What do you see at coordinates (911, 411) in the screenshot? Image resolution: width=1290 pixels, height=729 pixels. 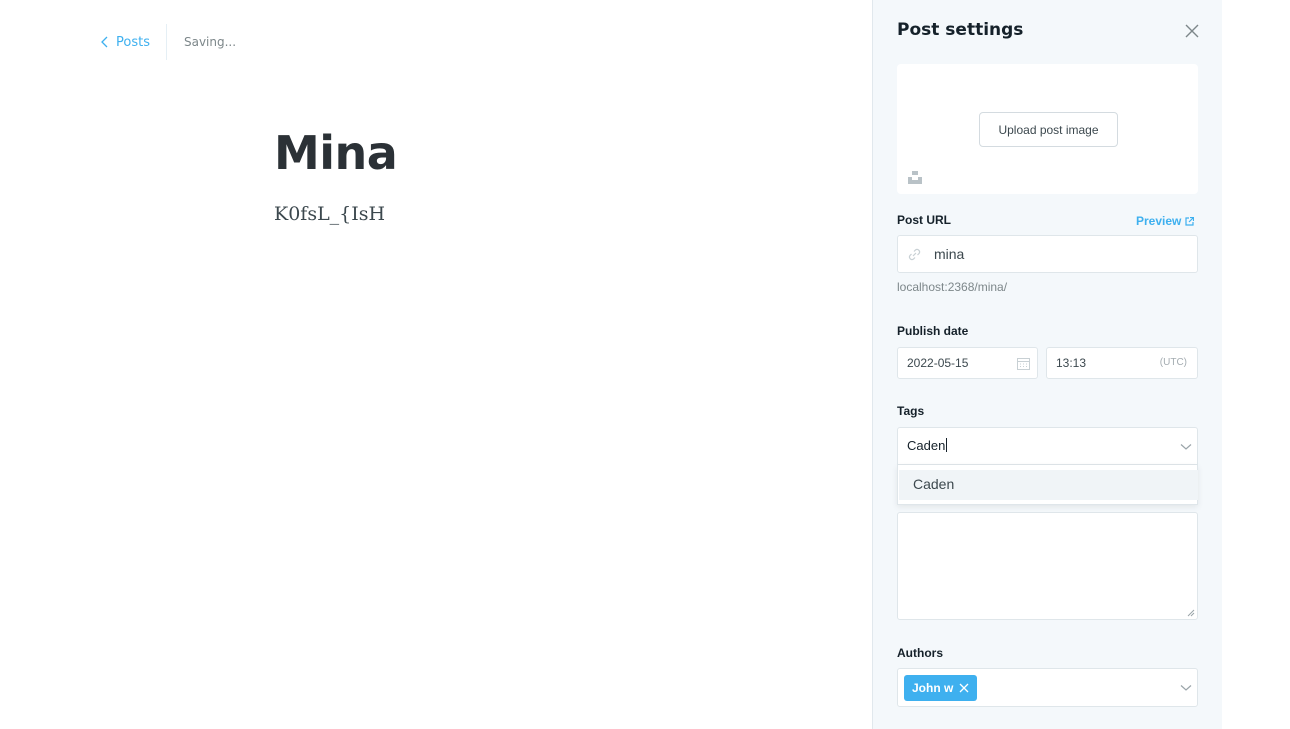 I see `tags-label: Tags` at bounding box center [911, 411].